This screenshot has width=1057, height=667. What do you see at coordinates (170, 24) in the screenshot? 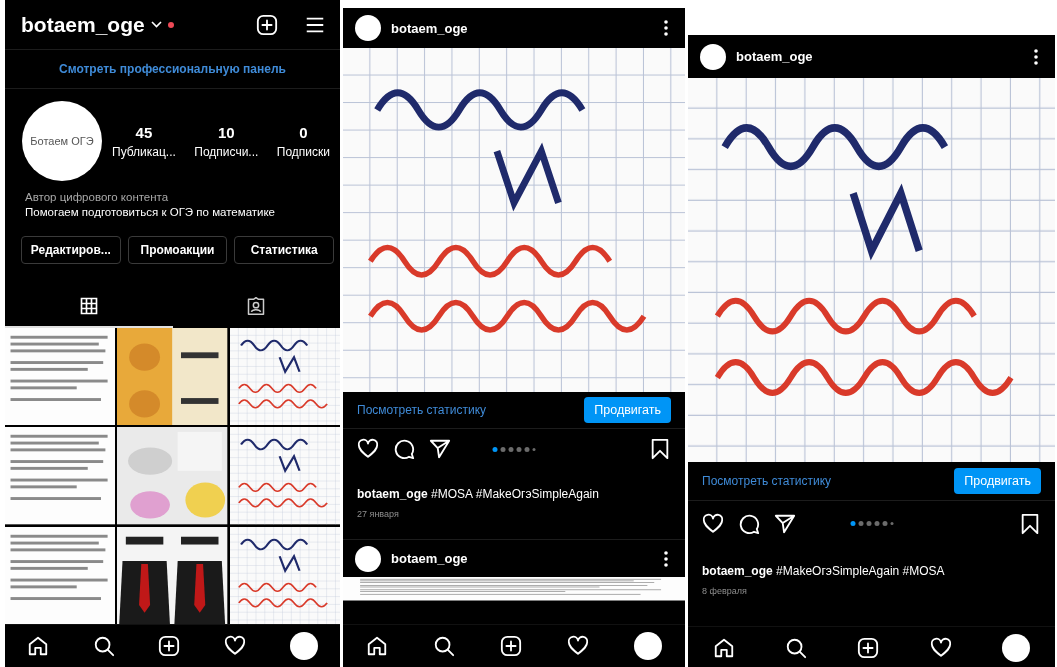
I see `notification-dot` at bounding box center [170, 24].